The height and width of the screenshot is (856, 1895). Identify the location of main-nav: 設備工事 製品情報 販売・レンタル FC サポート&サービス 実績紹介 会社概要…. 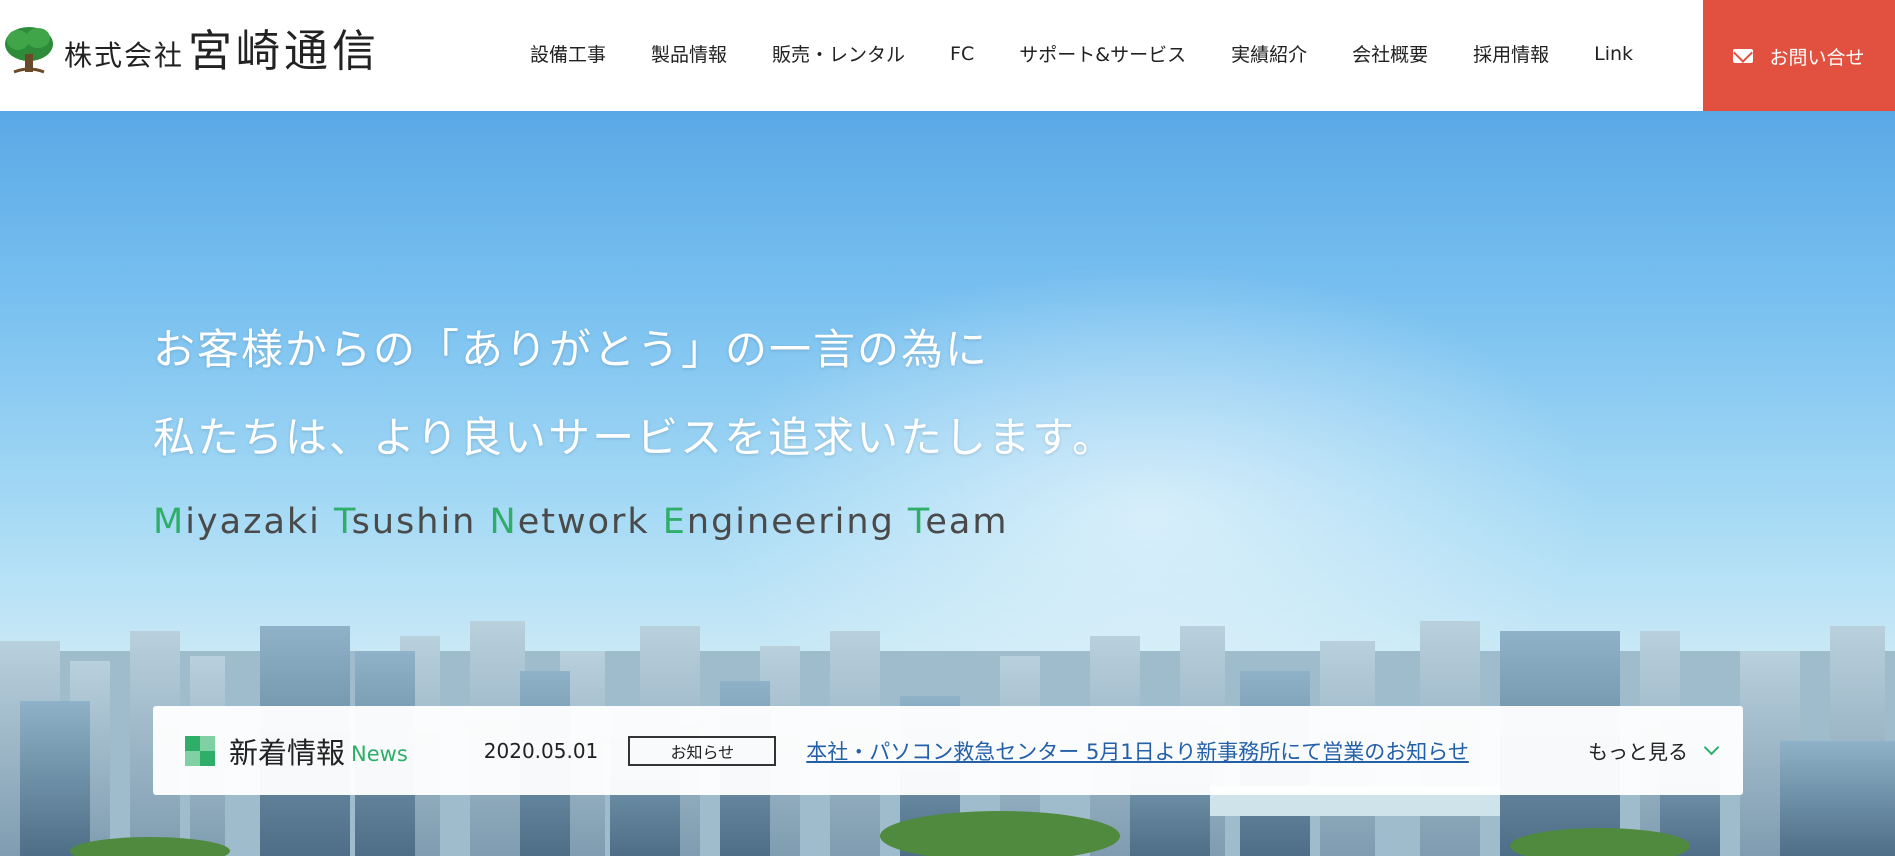
(1104, 53).